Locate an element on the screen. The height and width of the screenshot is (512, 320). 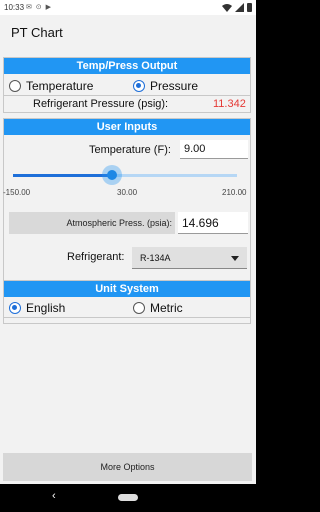
radio-temperature: Temperature is located at coordinates (51, 86).